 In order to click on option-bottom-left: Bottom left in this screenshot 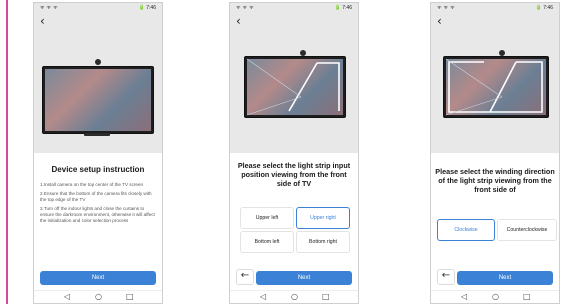, I will do `click(267, 242)`.